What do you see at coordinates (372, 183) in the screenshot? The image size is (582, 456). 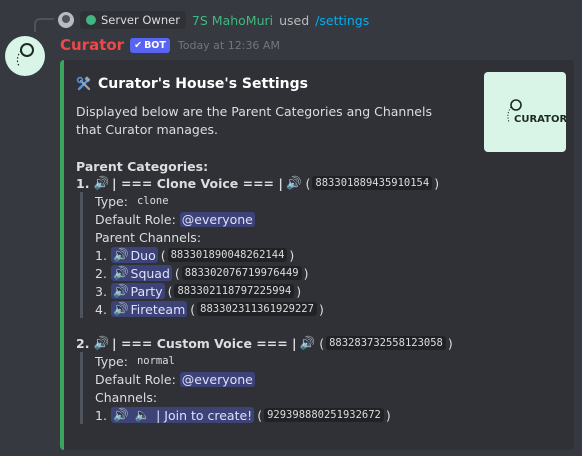 I see `category-id: 883301889435910154` at bounding box center [372, 183].